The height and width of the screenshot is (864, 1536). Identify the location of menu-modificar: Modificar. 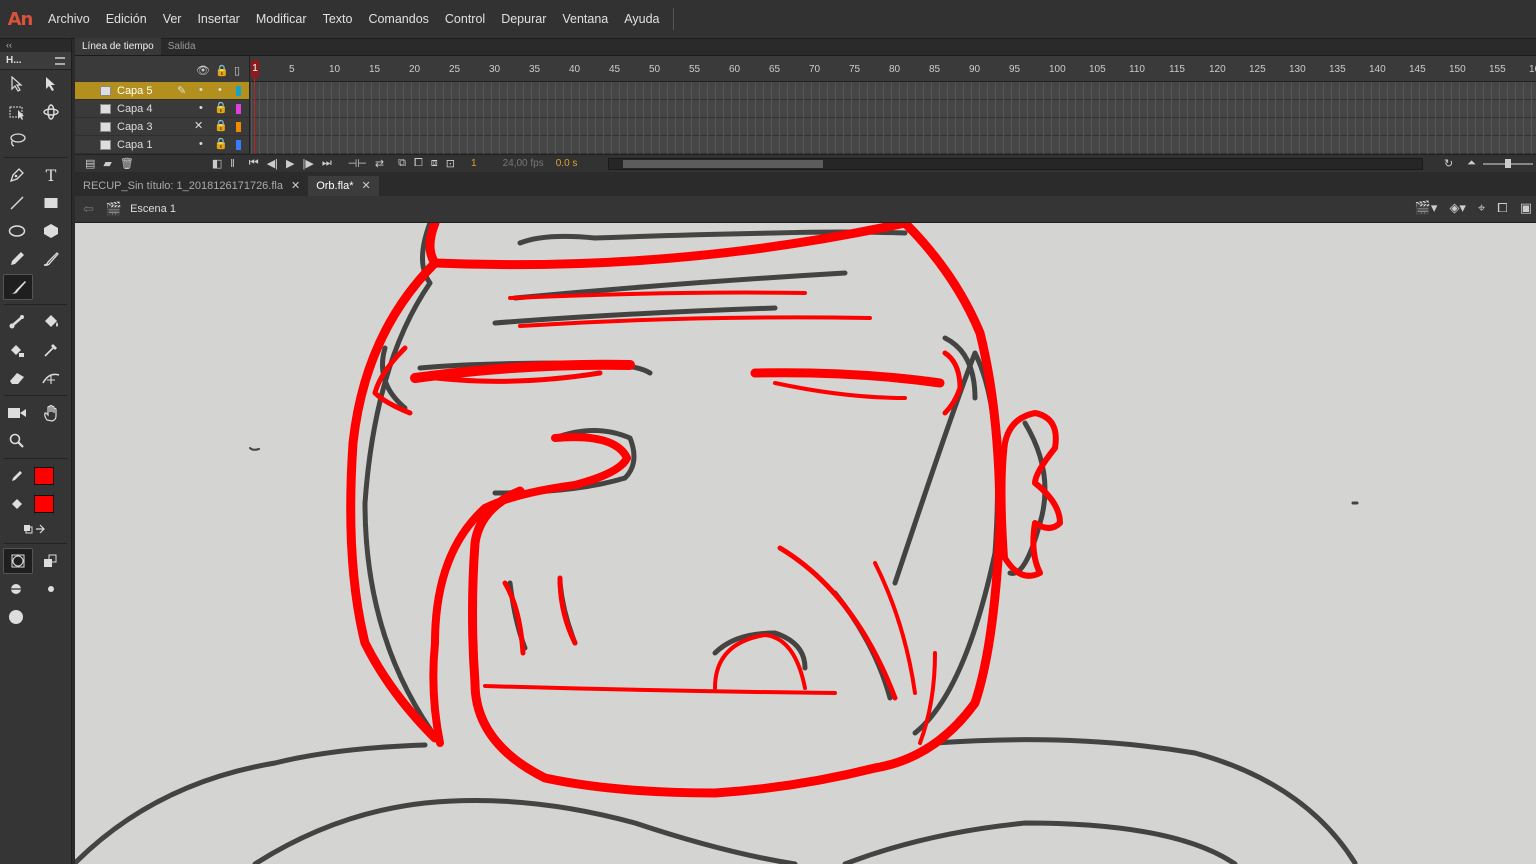
(281, 19).